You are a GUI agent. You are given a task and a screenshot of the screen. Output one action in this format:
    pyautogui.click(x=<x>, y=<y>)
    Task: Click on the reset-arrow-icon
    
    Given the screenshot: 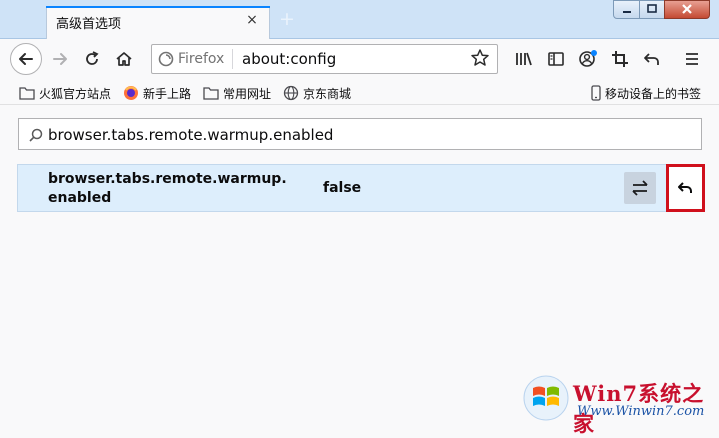 What is the action you would take?
    pyautogui.click(x=684, y=187)
    